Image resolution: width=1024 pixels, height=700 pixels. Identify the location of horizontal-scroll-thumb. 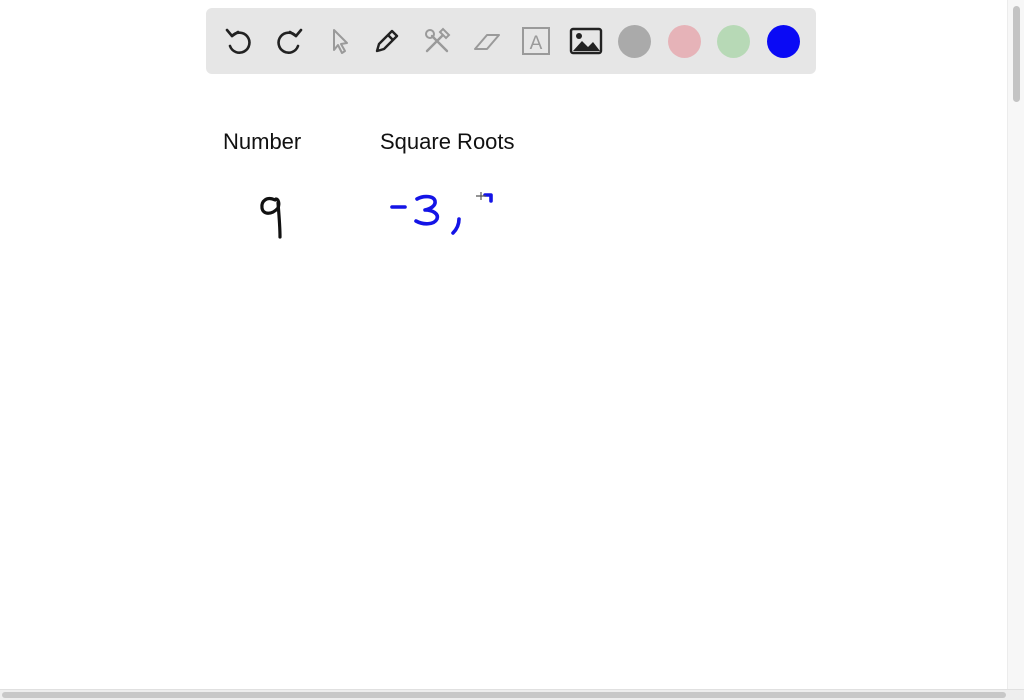
(504, 695).